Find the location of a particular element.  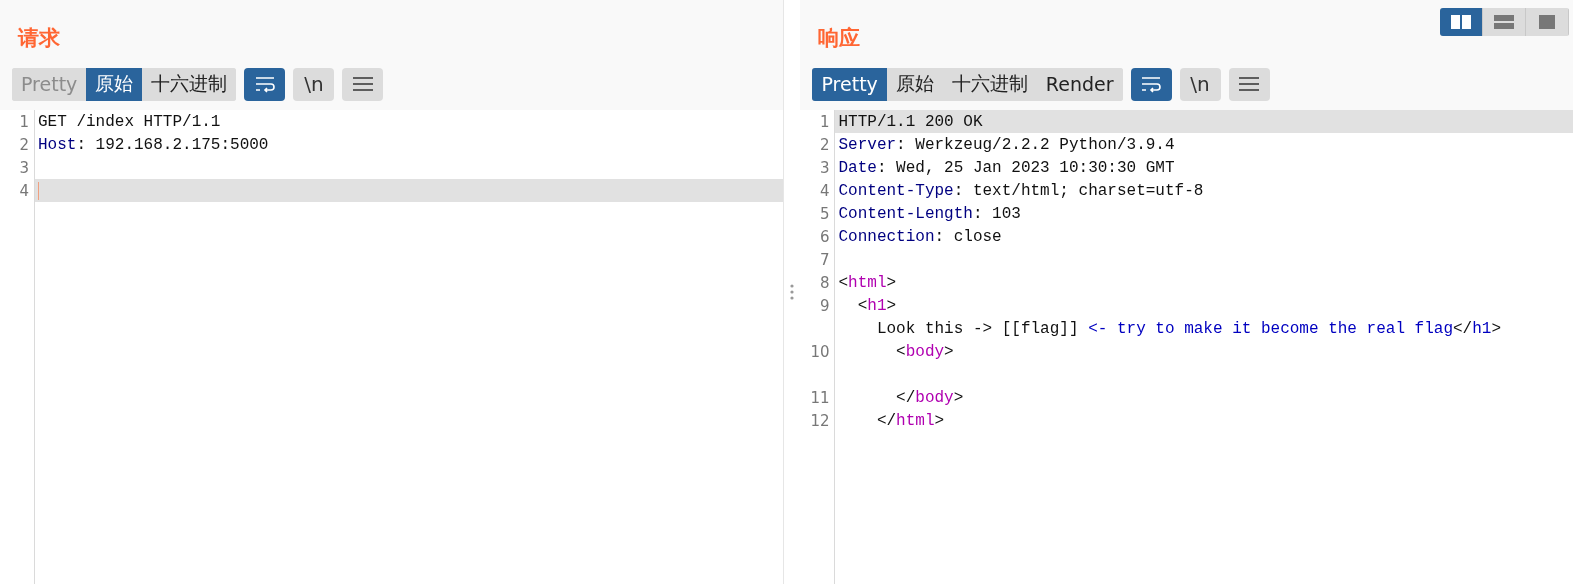

code-text: Content-Type: text/html; charset=utf-8 is located at coordinates (1020, 190).